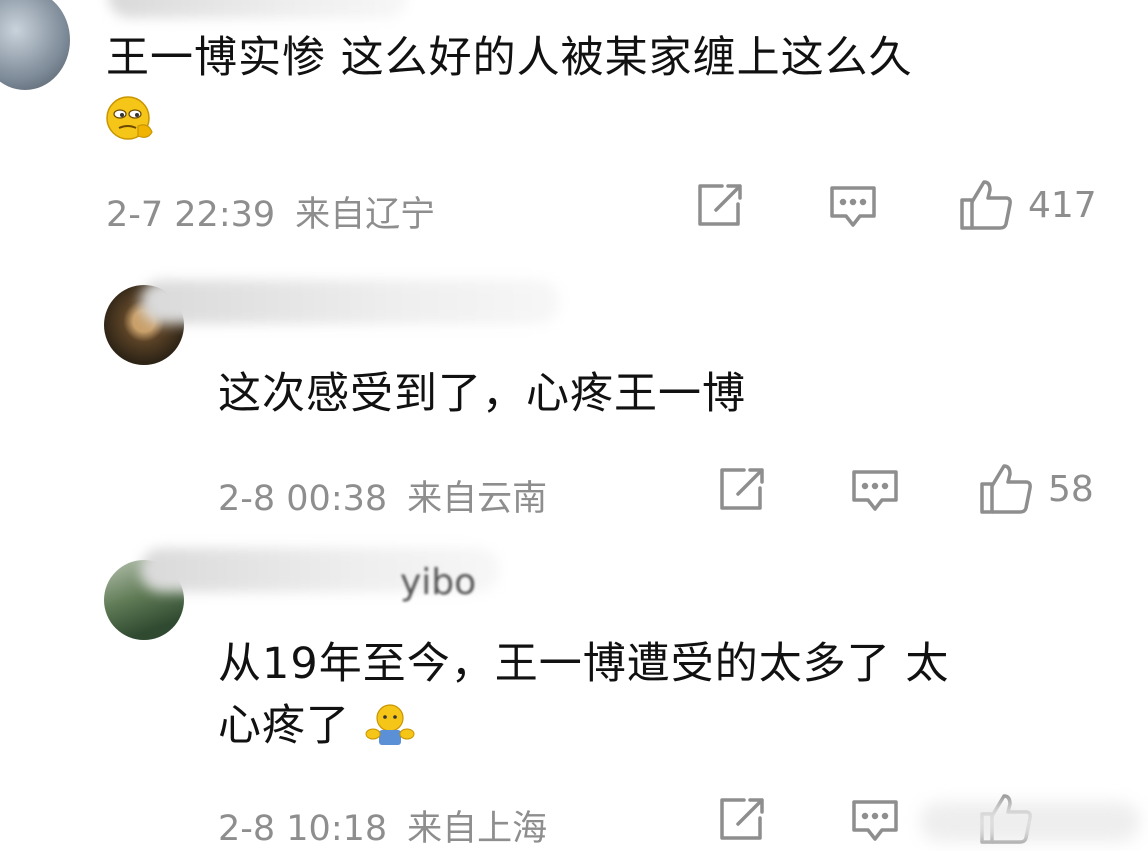 The image size is (1148, 851). I want to click on timestamp: 2-8 00:38, so click(303, 499).